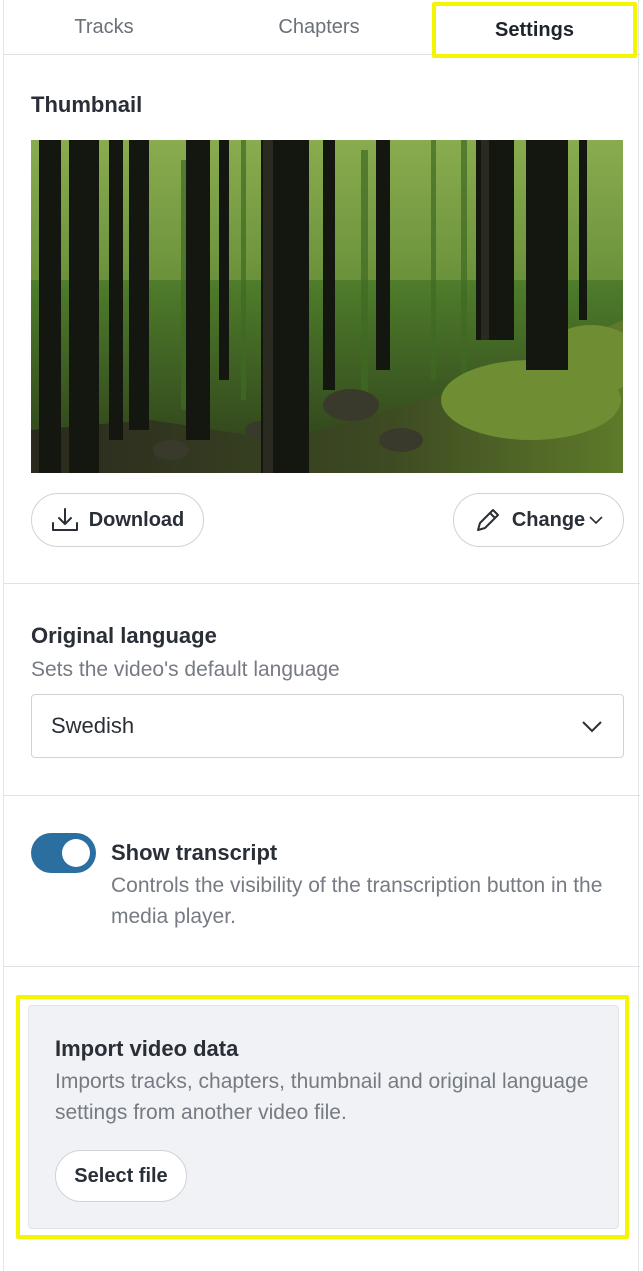  I want to click on change-label: Change, so click(548, 519).